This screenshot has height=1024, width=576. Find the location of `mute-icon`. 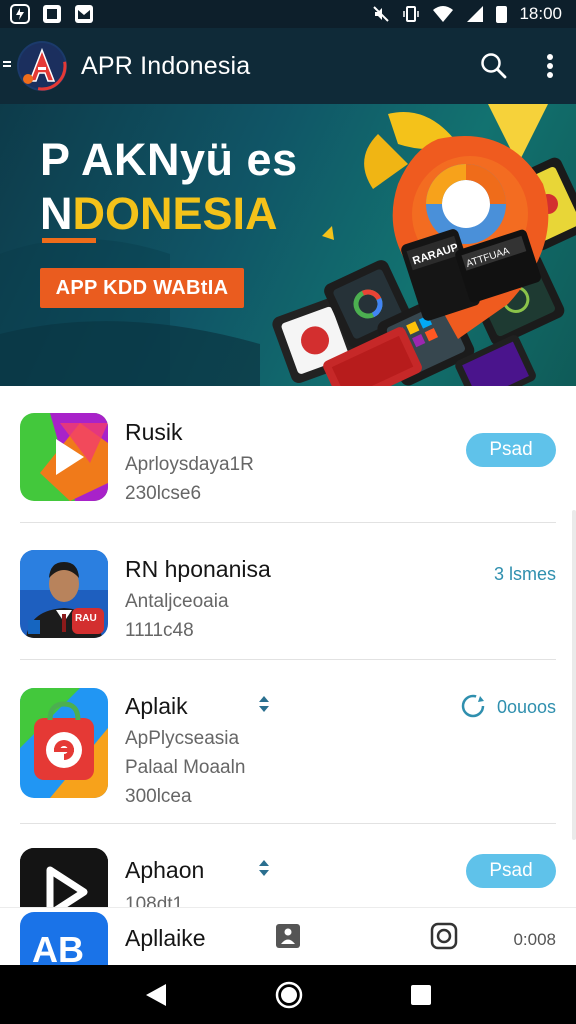

mute-icon is located at coordinates (381, 14).